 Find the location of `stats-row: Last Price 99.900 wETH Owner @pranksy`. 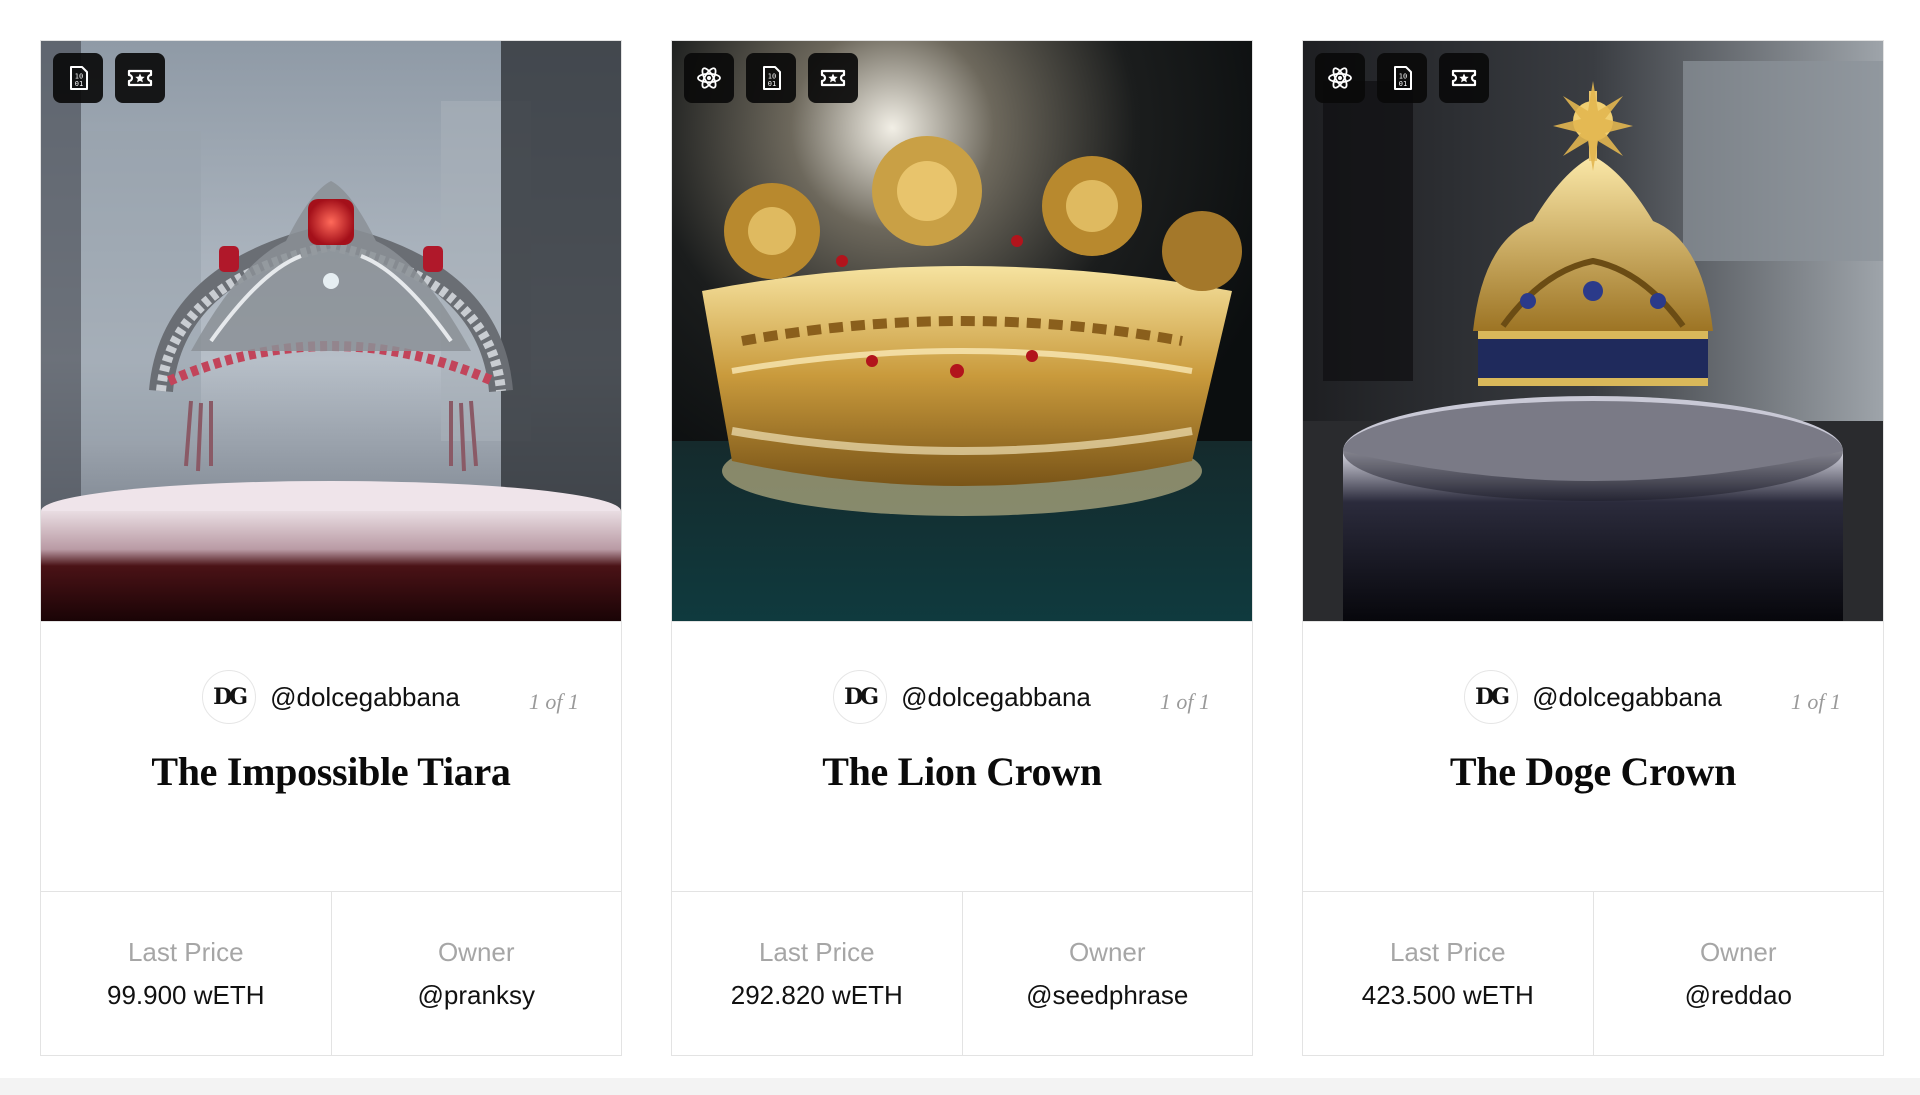

stats-row: Last Price 99.900 wETH Owner @pranksy is located at coordinates (331, 973).